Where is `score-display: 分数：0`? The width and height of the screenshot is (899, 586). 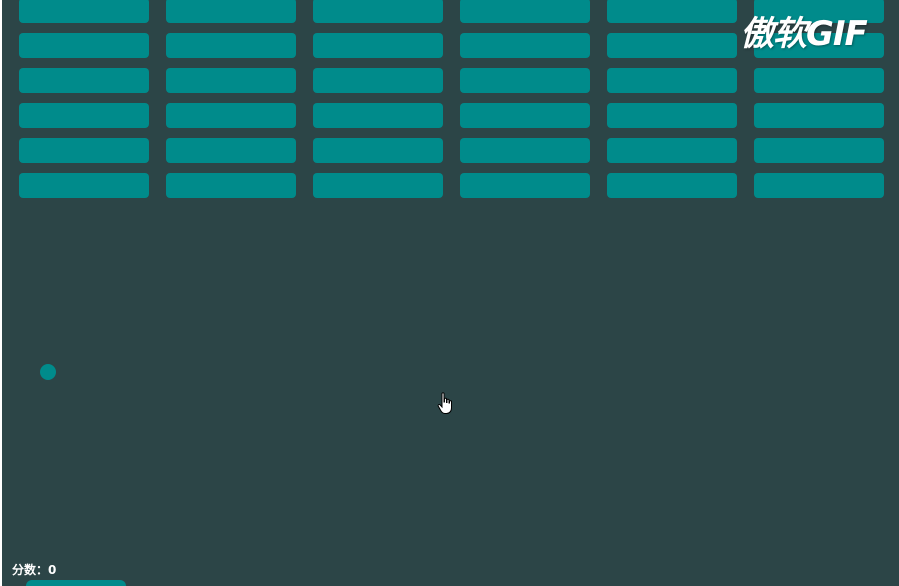
score-display: 分数：0 is located at coordinates (34, 569).